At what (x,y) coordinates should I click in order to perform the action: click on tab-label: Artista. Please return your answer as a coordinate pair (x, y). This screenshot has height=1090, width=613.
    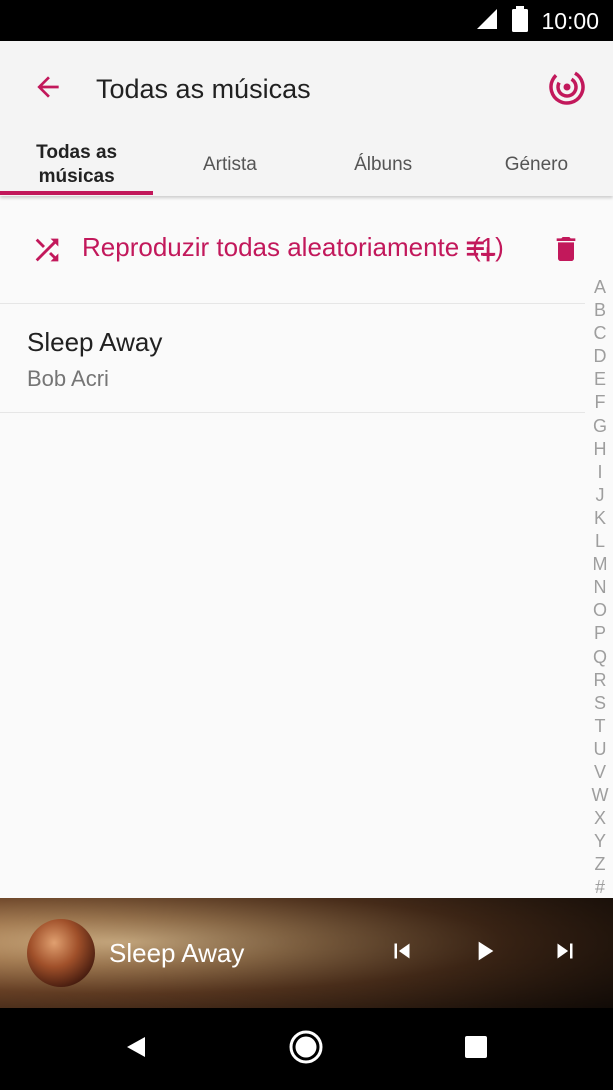
    Looking at the image, I should click on (229, 164).